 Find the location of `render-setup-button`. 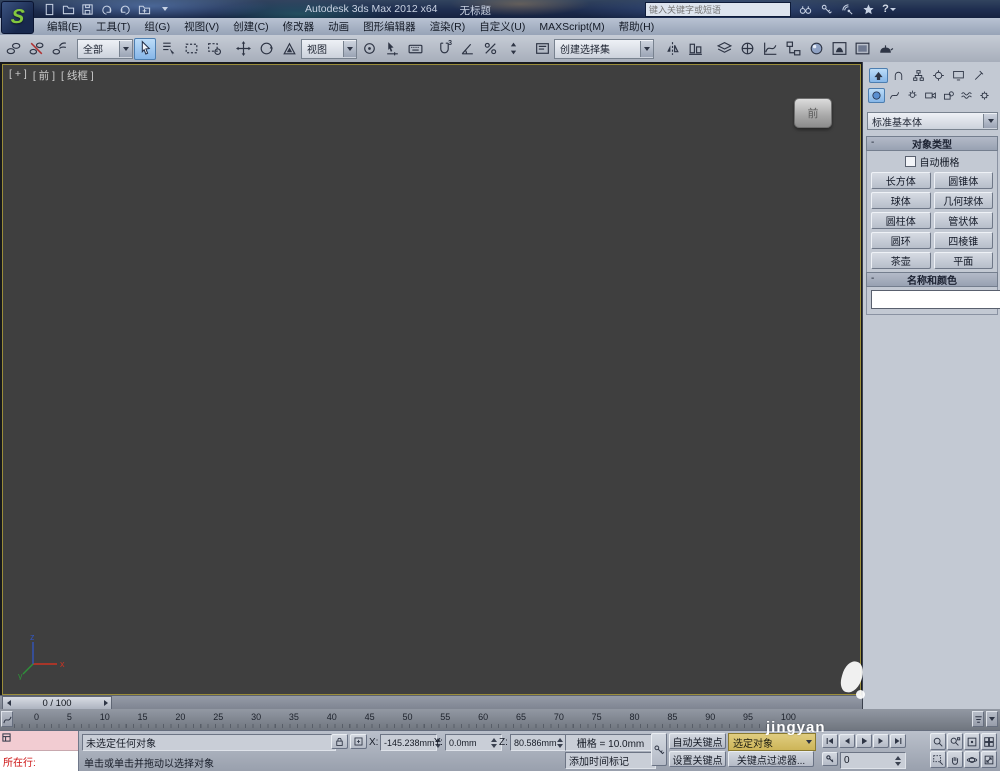

render-setup-button is located at coordinates (839, 49).